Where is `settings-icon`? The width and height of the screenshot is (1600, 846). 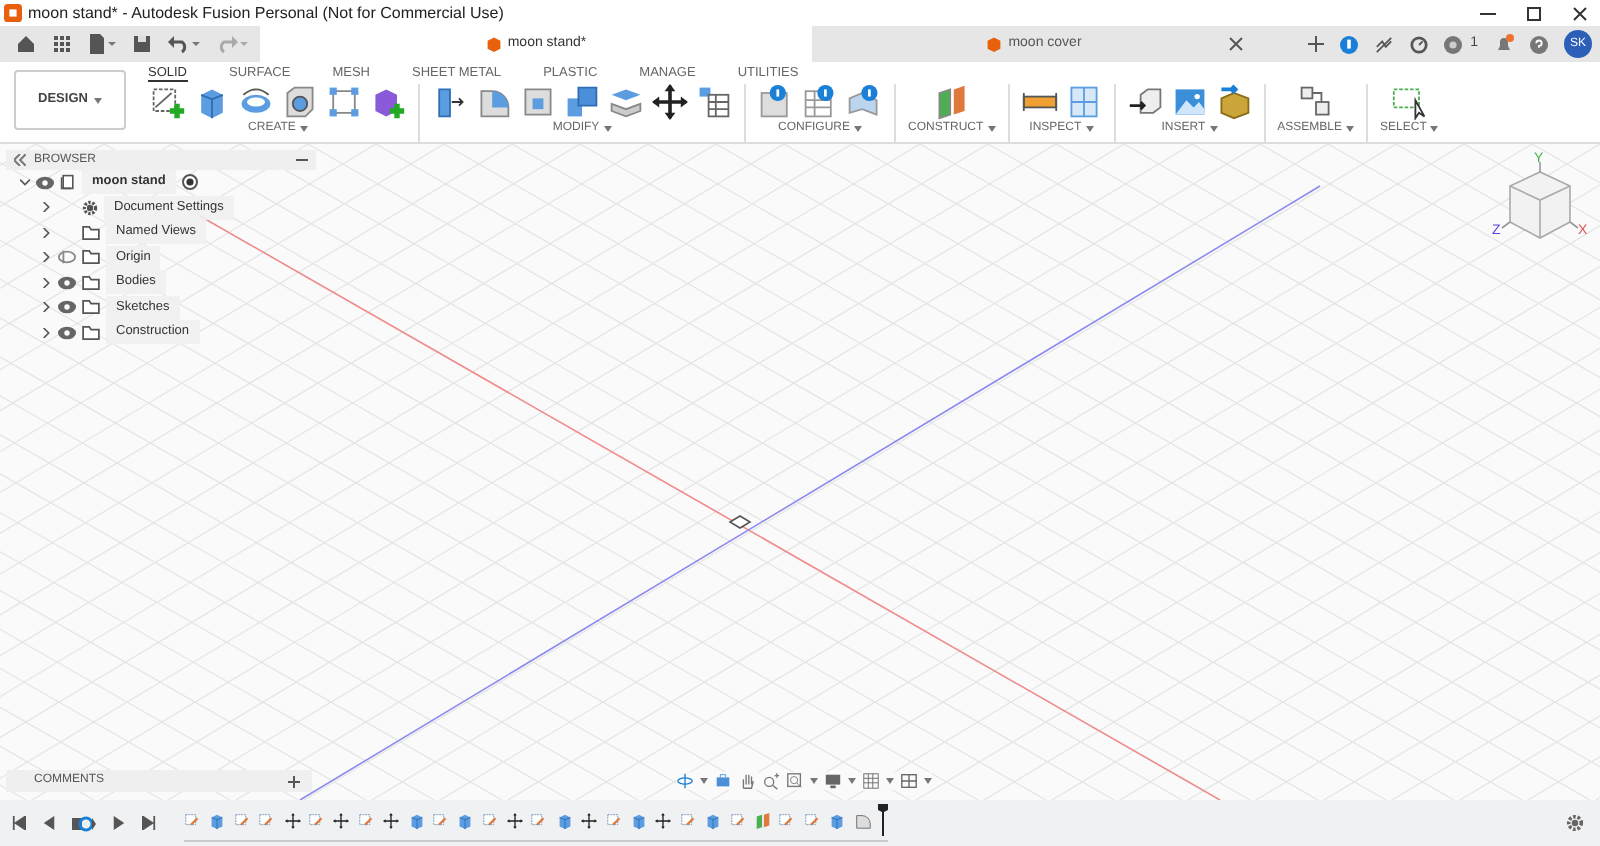 settings-icon is located at coordinates (1575, 823).